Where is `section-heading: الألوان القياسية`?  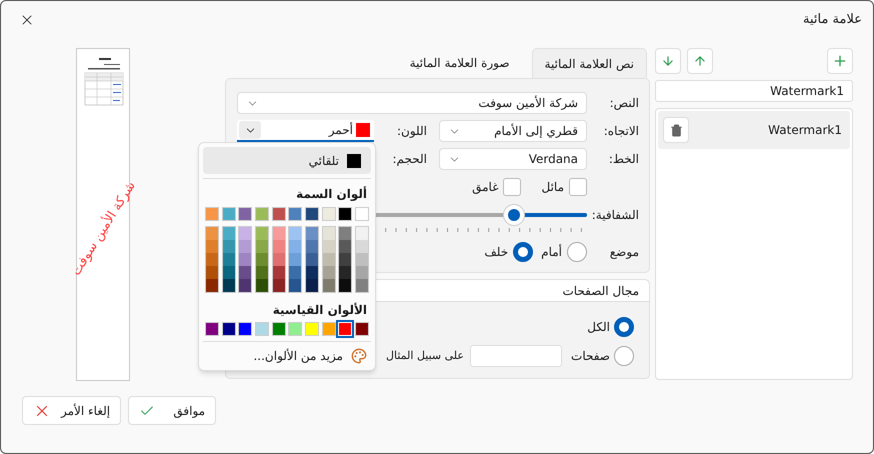
section-heading: الألوان القياسية is located at coordinates (320, 309).